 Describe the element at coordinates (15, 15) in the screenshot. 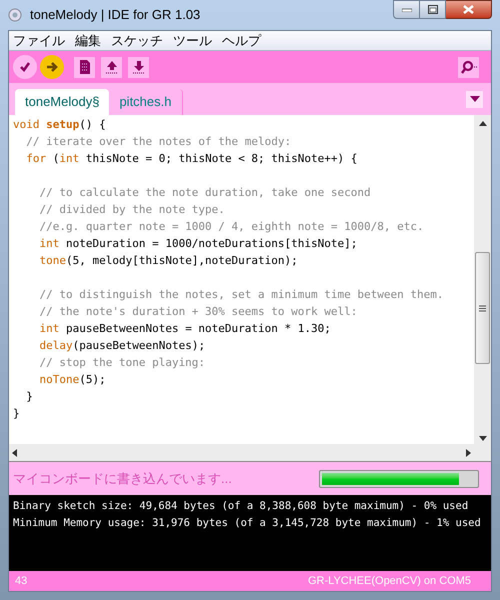

I see `app-icon` at that location.